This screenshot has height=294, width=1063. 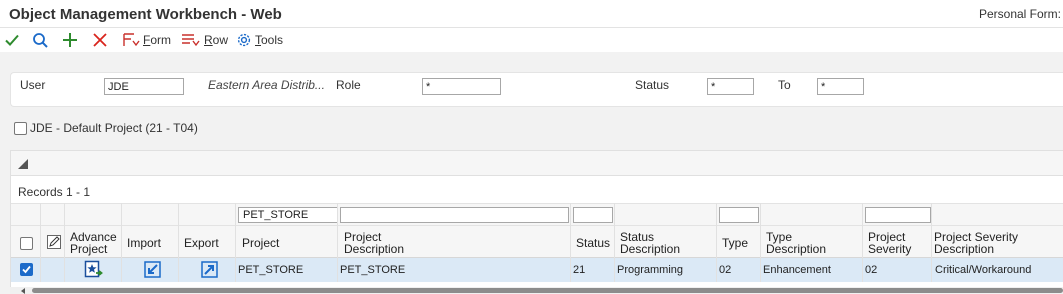 I want to click on col-project-description: Project Description, so click(x=374, y=243).